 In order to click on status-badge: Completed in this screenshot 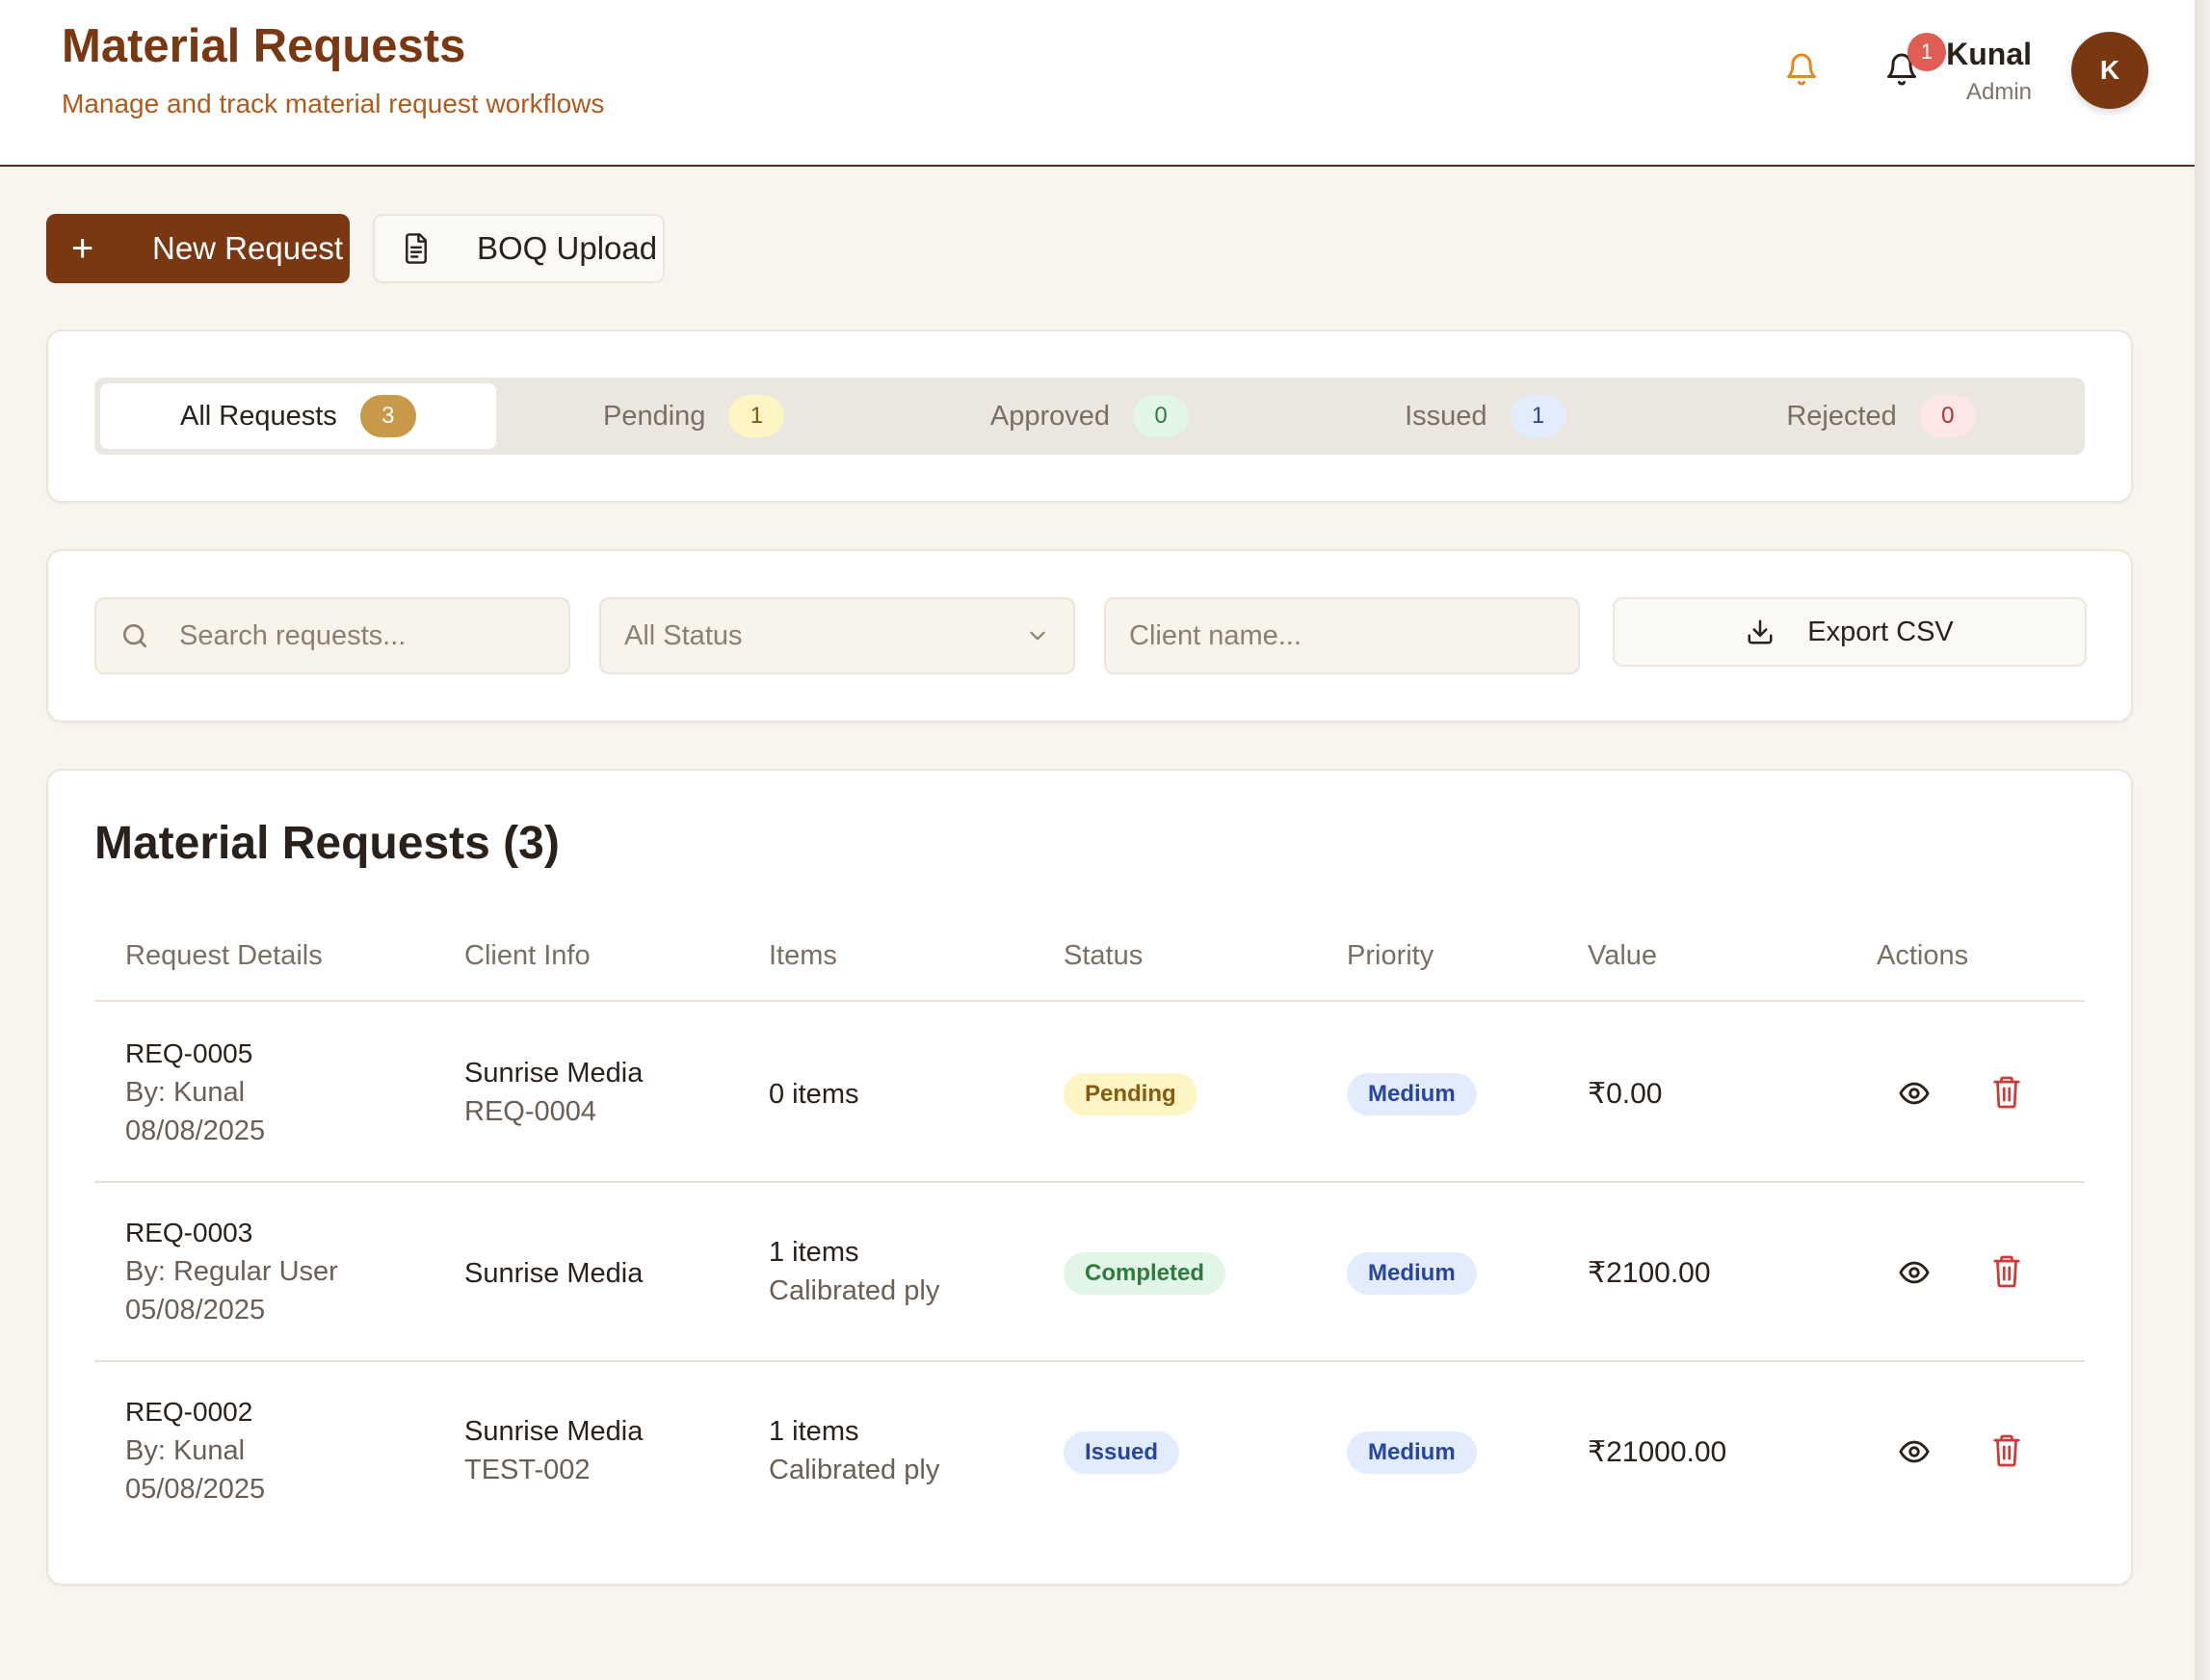, I will do `click(1145, 1273)`.